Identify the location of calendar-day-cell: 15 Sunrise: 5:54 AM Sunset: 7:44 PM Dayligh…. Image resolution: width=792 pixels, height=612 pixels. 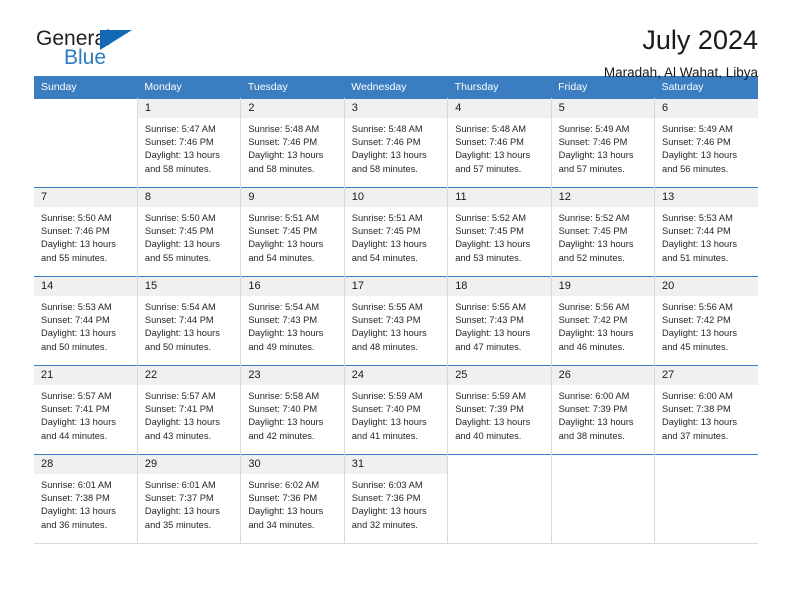
(189, 321).